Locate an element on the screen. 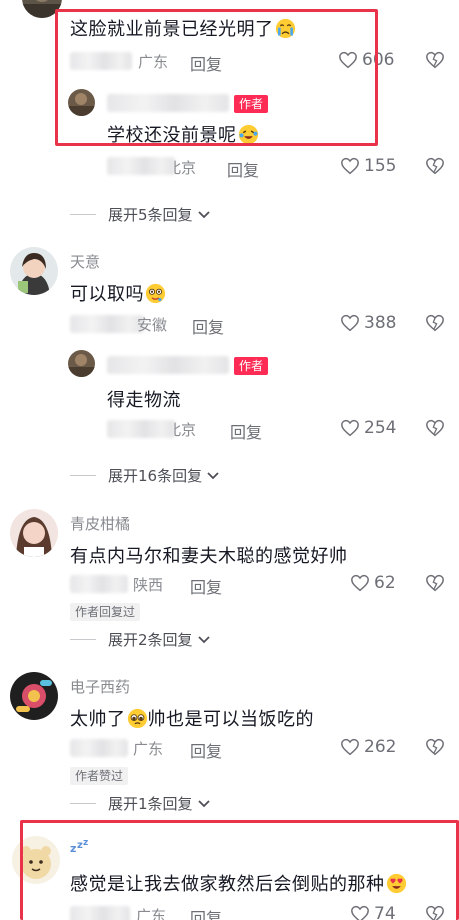 Image resolution: width=459 pixels, height=920 pixels. reply-text: 得走物流 is located at coordinates (144, 400).